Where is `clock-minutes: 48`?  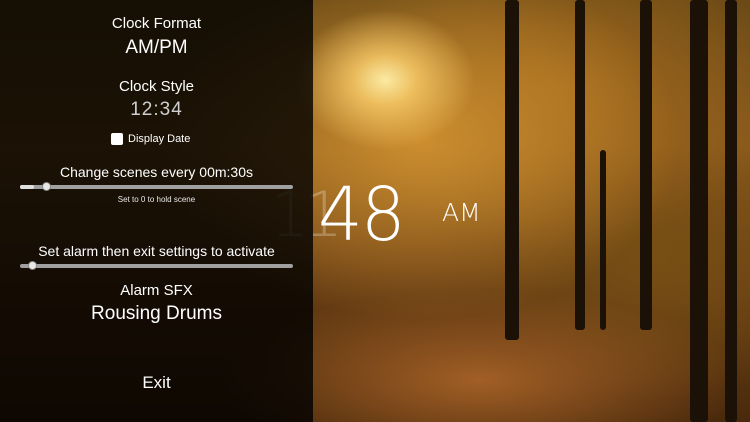 clock-minutes: 48 is located at coordinates (362, 215).